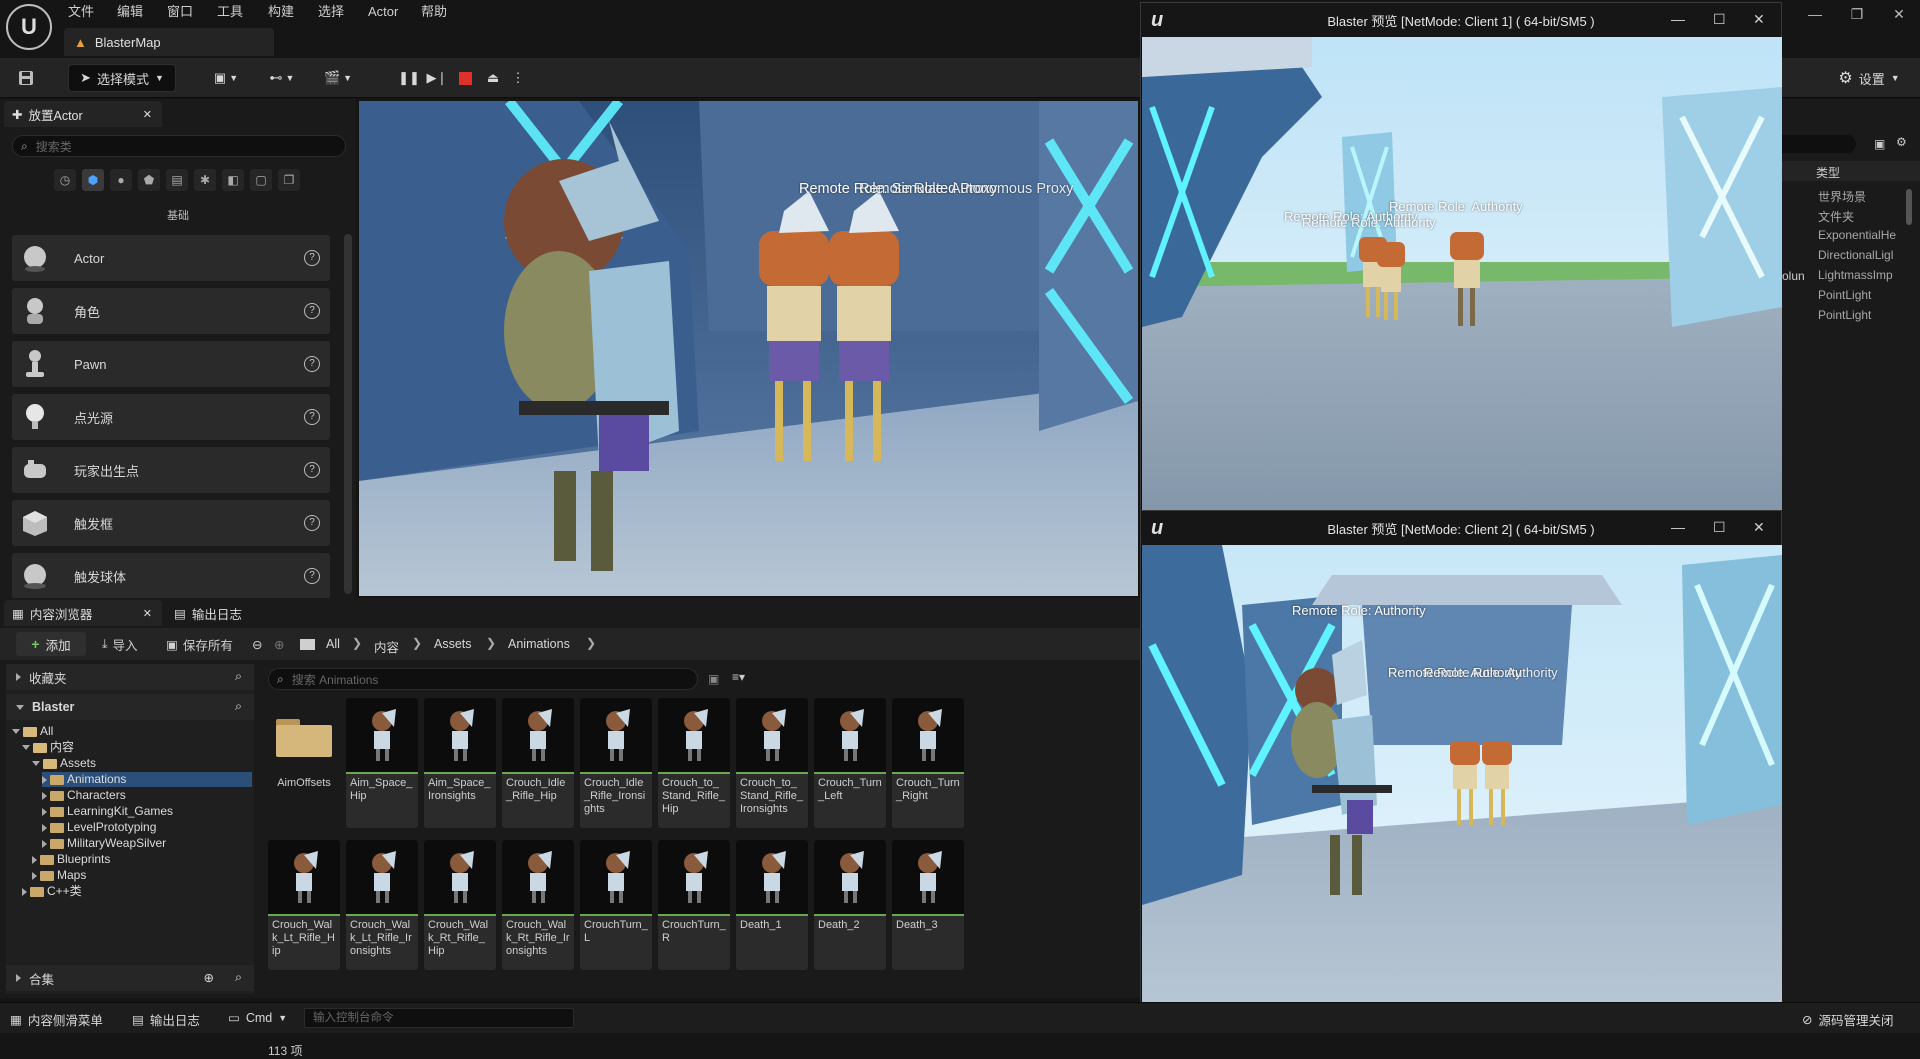 The width and height of the screenshot is (1920, 1059). Describe the element at coordinates (772, 905) in the screenshot. I see `asset-tile: Death_1` at that location.